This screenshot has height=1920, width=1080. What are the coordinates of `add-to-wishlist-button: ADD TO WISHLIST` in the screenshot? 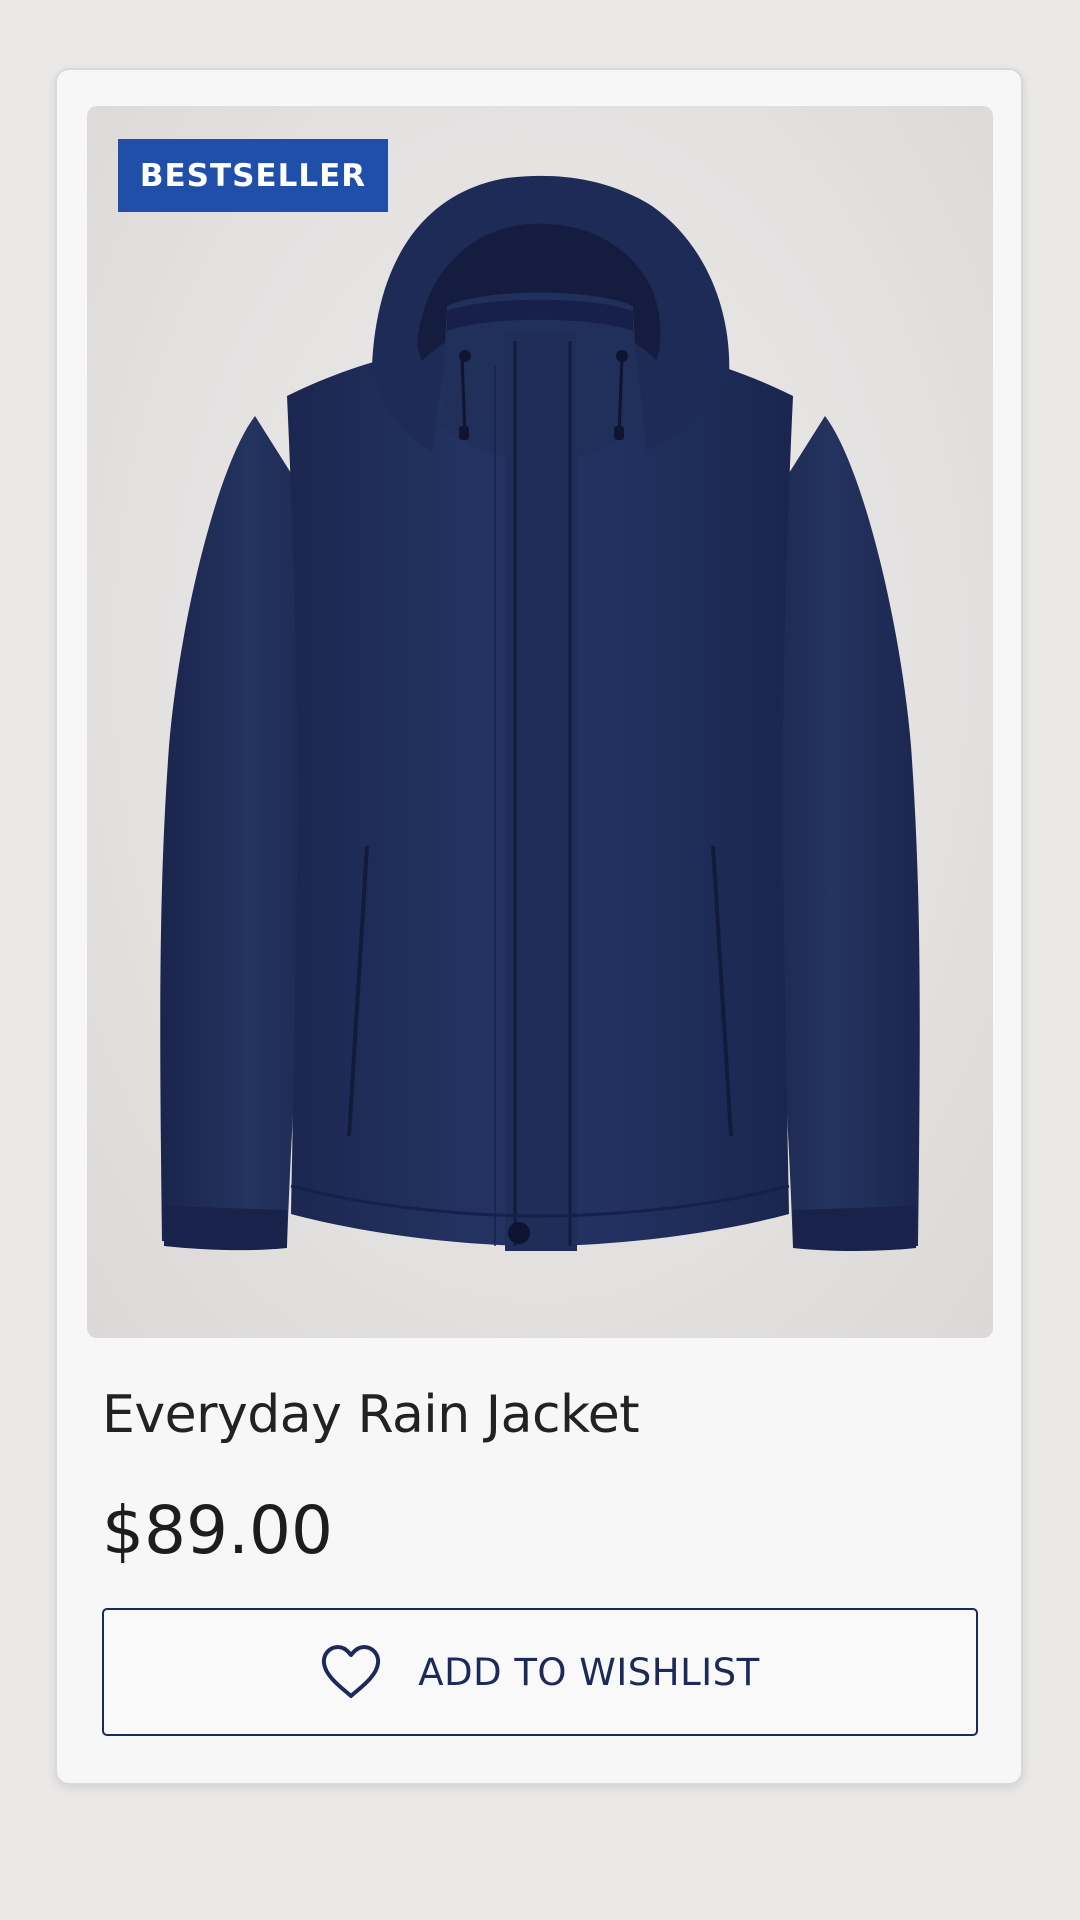 It's located at (540, 1672).